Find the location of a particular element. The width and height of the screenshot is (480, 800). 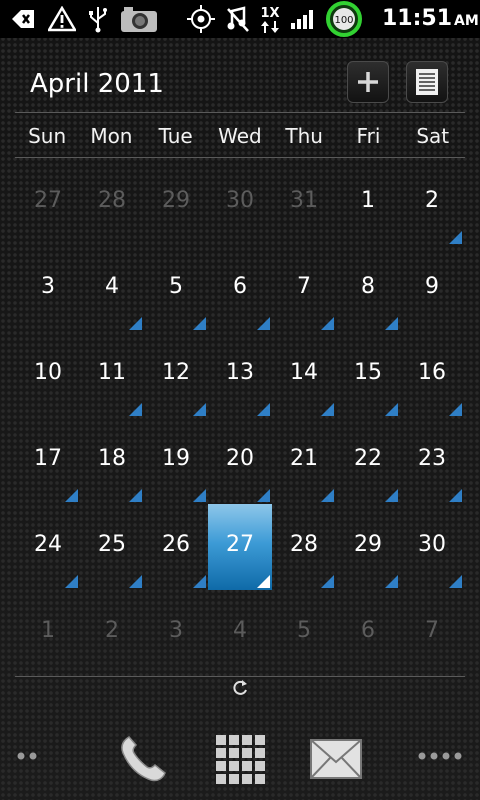

day-cell: 22 is located at coordinates (368, 461).